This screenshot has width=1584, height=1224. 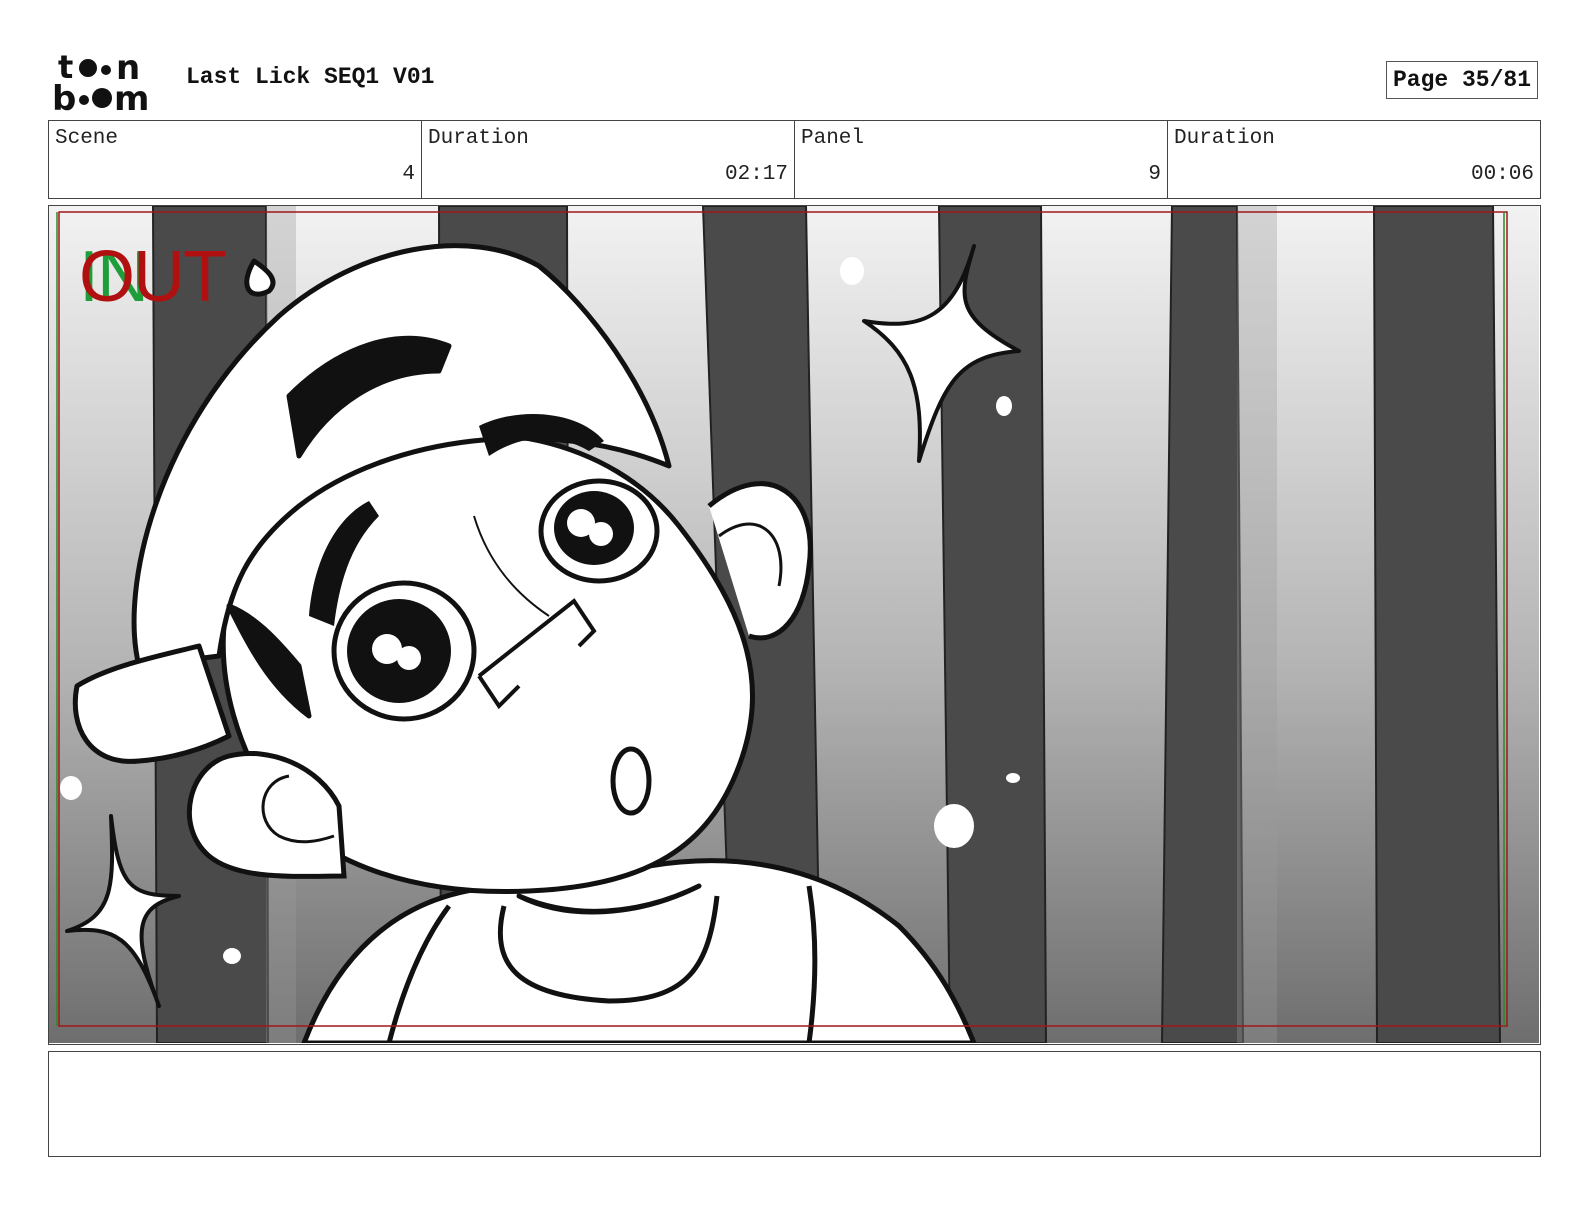 What do you see at coordinates (756, 174) in the screenshot?
I see `scene-duration-value: 02:17` at bounding box center [756, 174].